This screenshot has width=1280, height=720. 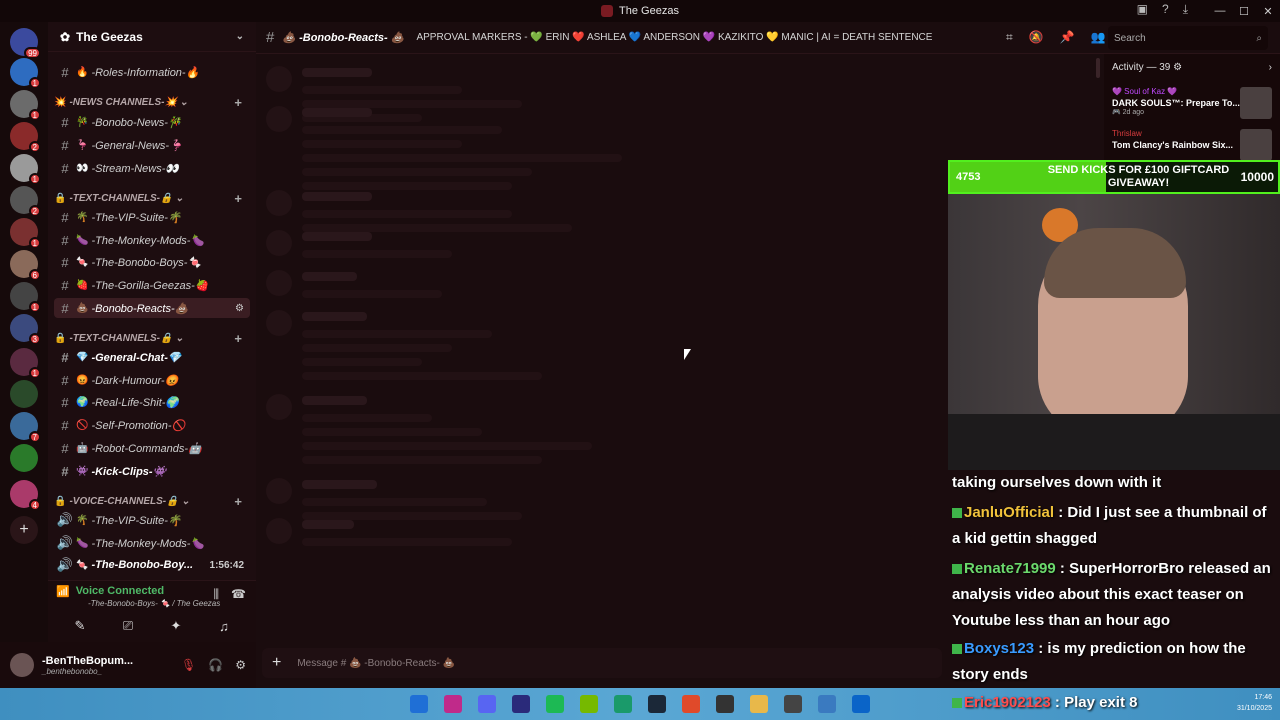 I want to click on deafen-icon: 🎧, so click(x=215, y=665).